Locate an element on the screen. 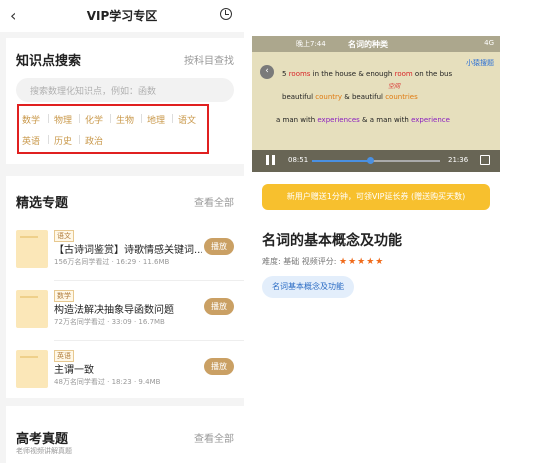 This screenshot has height=463, width=544. video-detail-title: 名词的基本概念及功能 is located at coordinates (332, 241).